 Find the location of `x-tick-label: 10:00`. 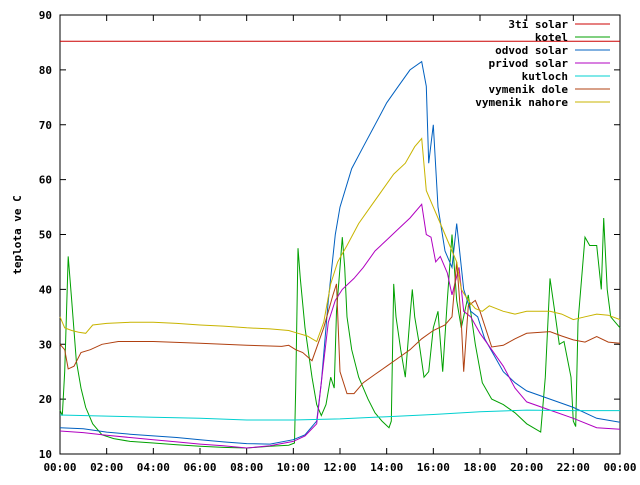

x-tick-label: 10:00 is located at coordinates (293, 467).